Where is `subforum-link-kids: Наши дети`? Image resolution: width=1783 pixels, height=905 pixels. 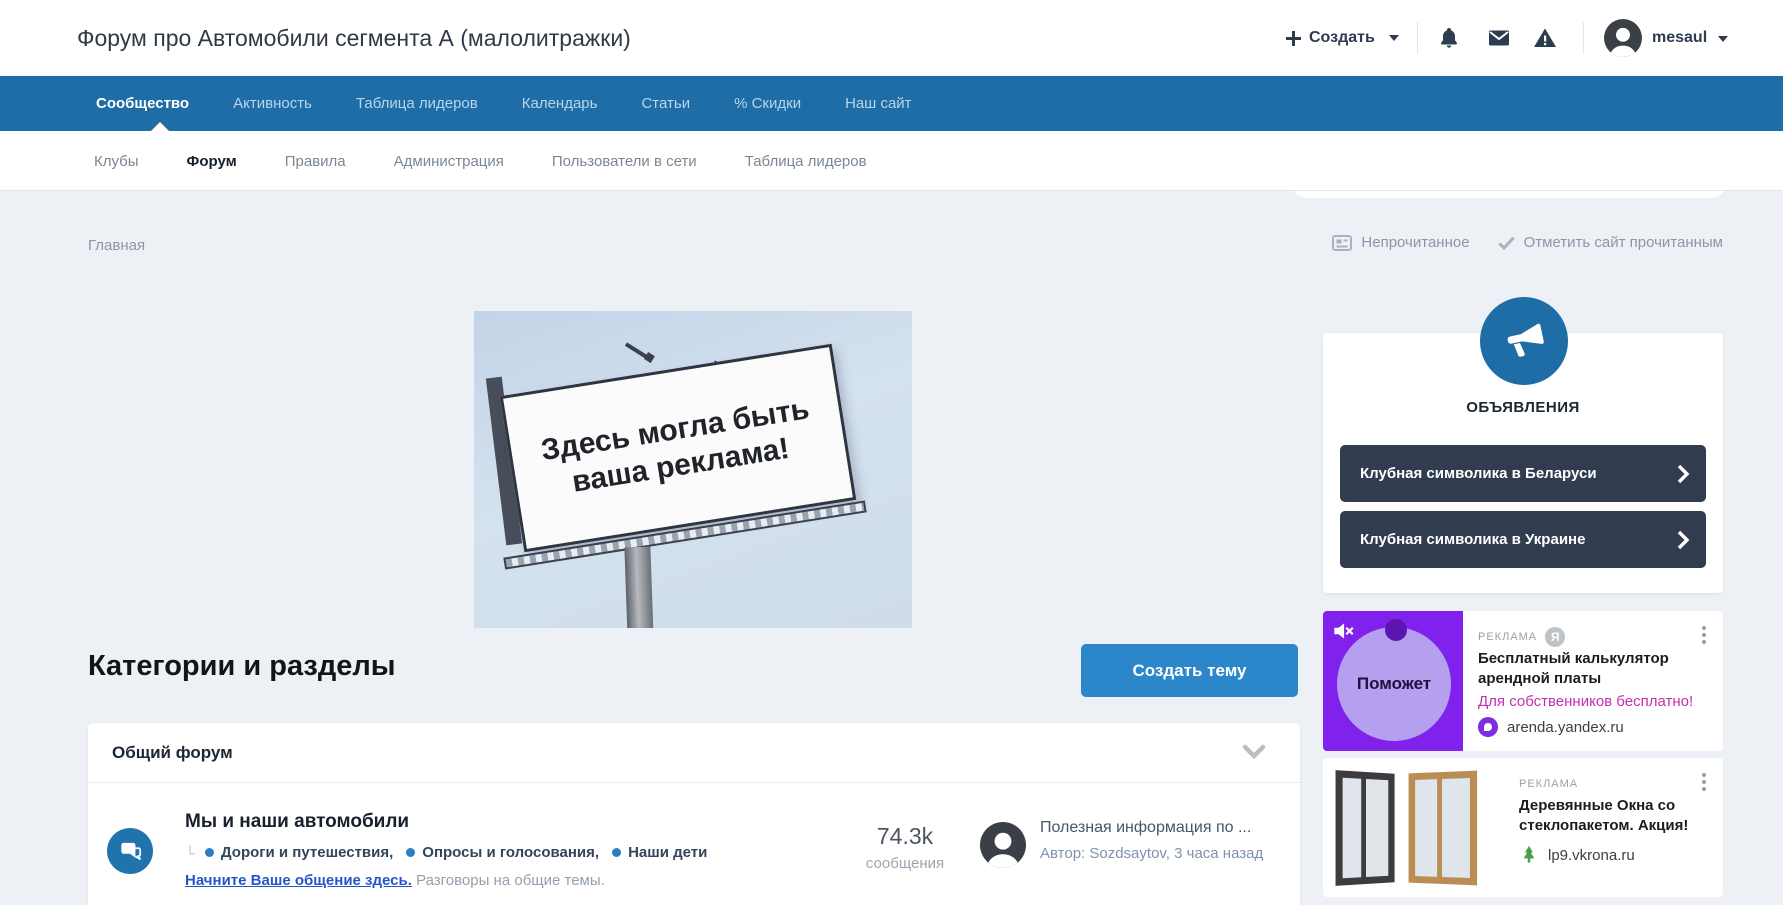 subforum-link-kids: Наши дети is located at coordinates (667, 852).